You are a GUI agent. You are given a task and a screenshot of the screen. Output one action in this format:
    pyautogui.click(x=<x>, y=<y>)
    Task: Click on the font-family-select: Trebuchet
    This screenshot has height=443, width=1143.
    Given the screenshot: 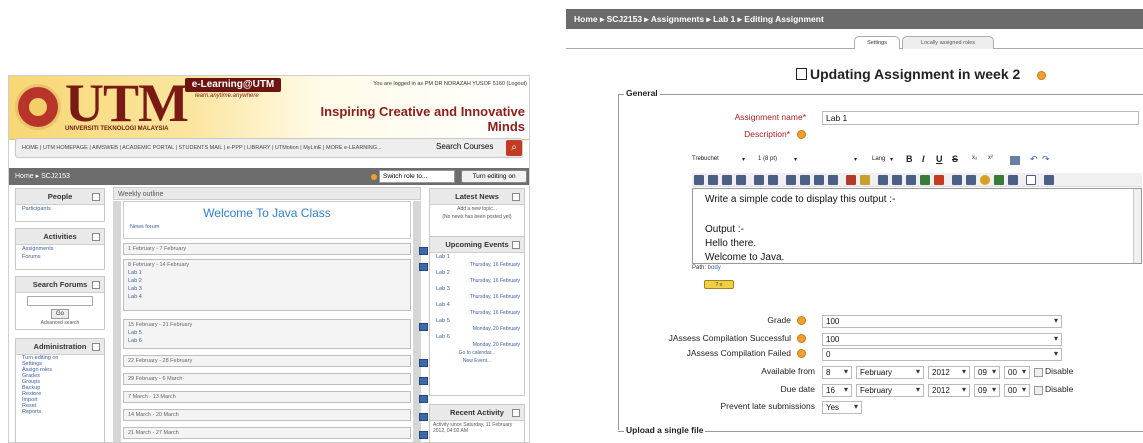 What is the action you would take?
    pyautogui.click(x=705, y=159)
    